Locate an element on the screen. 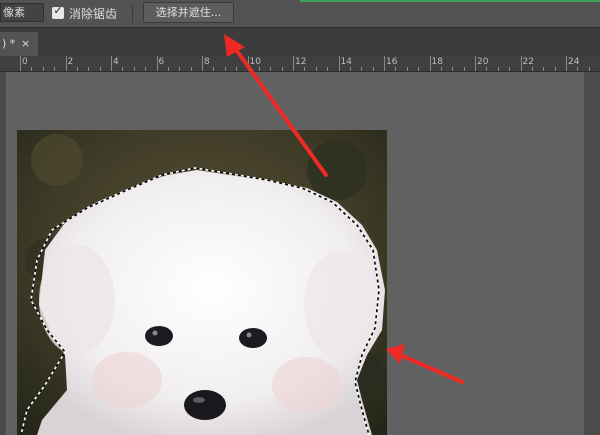 Image resolution: width=600 pixels, height=435 pixels. ruler-label: 22 is located at coordinates (528, 62).